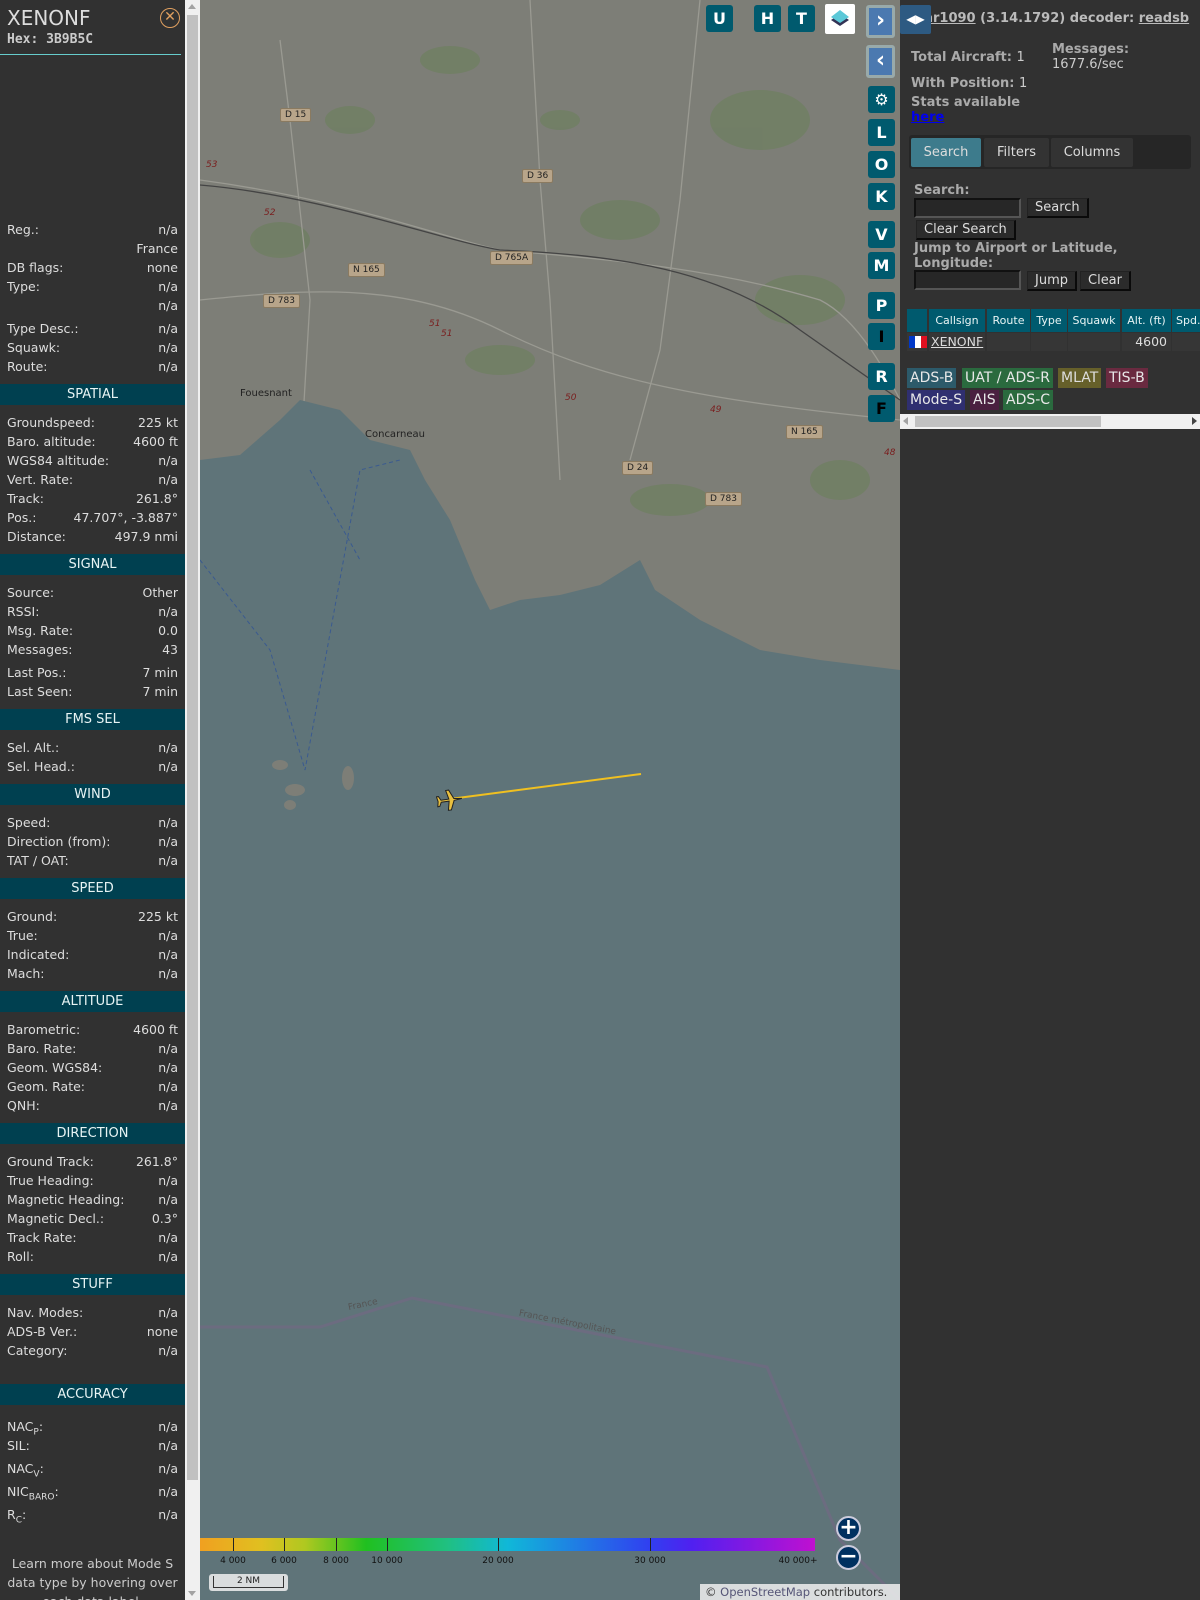 The width and height of the screenshot is (1200, 1600). What do you see at coordinates (848, 1528) in the screenshot?
I see `zoom-in-button: +` at bounding box center [848, 1528].